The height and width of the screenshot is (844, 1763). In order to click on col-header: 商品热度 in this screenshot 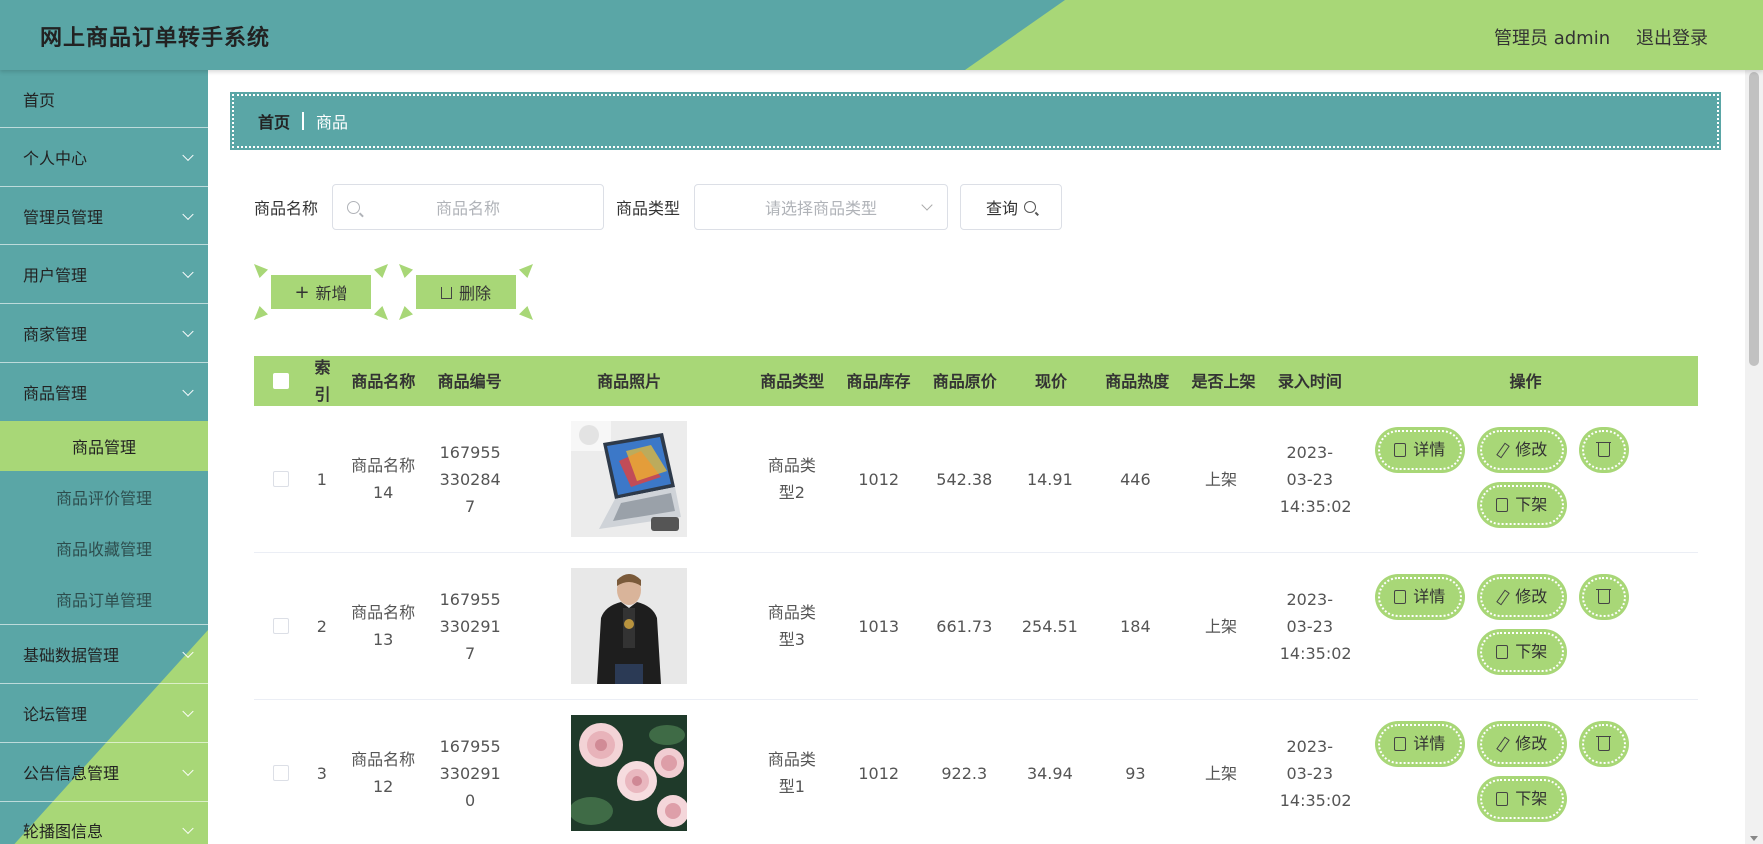, I will do `click(1137, 381)`.